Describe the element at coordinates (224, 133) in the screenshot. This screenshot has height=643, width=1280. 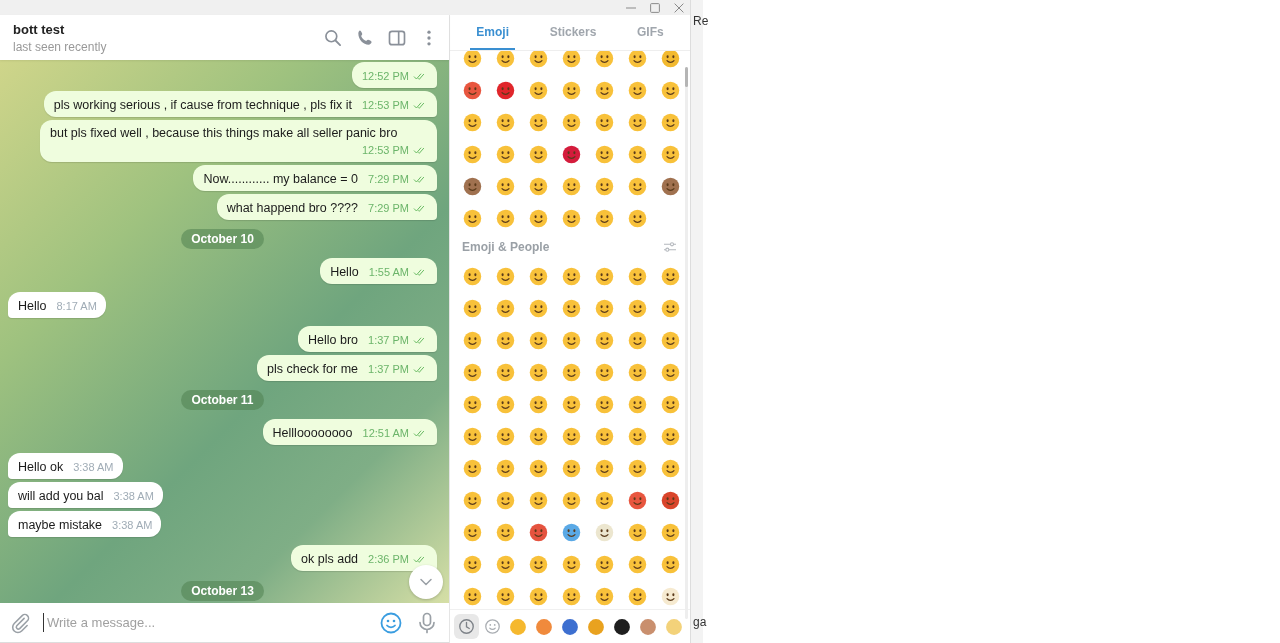
I see `message-text: but pls fixed well , because this things make all seller panic bro` at that location.